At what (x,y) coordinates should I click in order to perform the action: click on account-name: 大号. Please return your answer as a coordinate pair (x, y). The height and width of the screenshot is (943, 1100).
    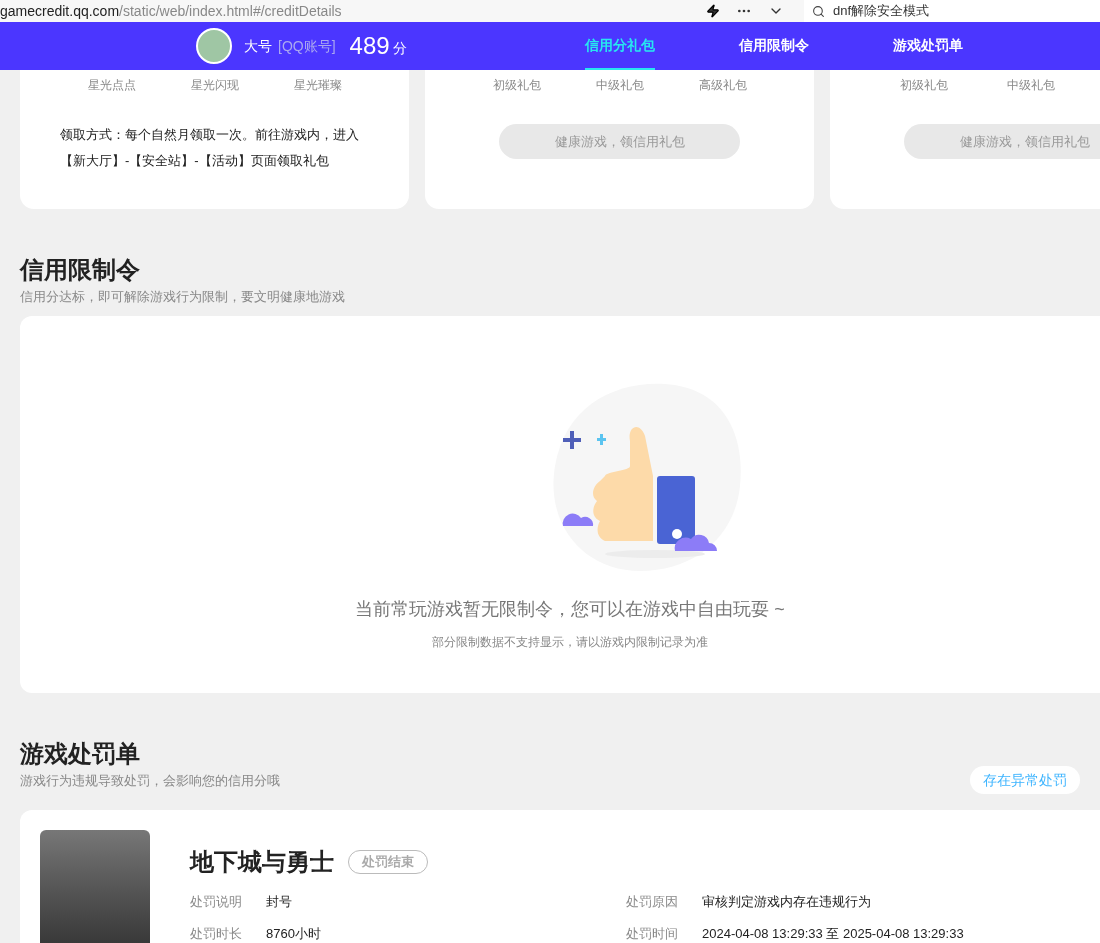
    Looking at the image, I should click on (258, 46).